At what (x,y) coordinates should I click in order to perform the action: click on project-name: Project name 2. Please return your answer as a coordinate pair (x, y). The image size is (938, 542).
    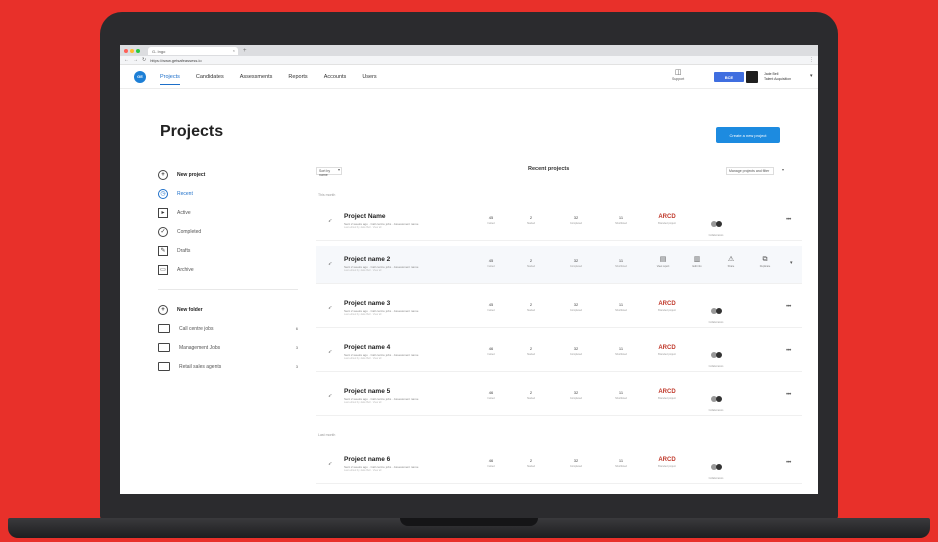
    Looking at the image, I should click on (367, 259).